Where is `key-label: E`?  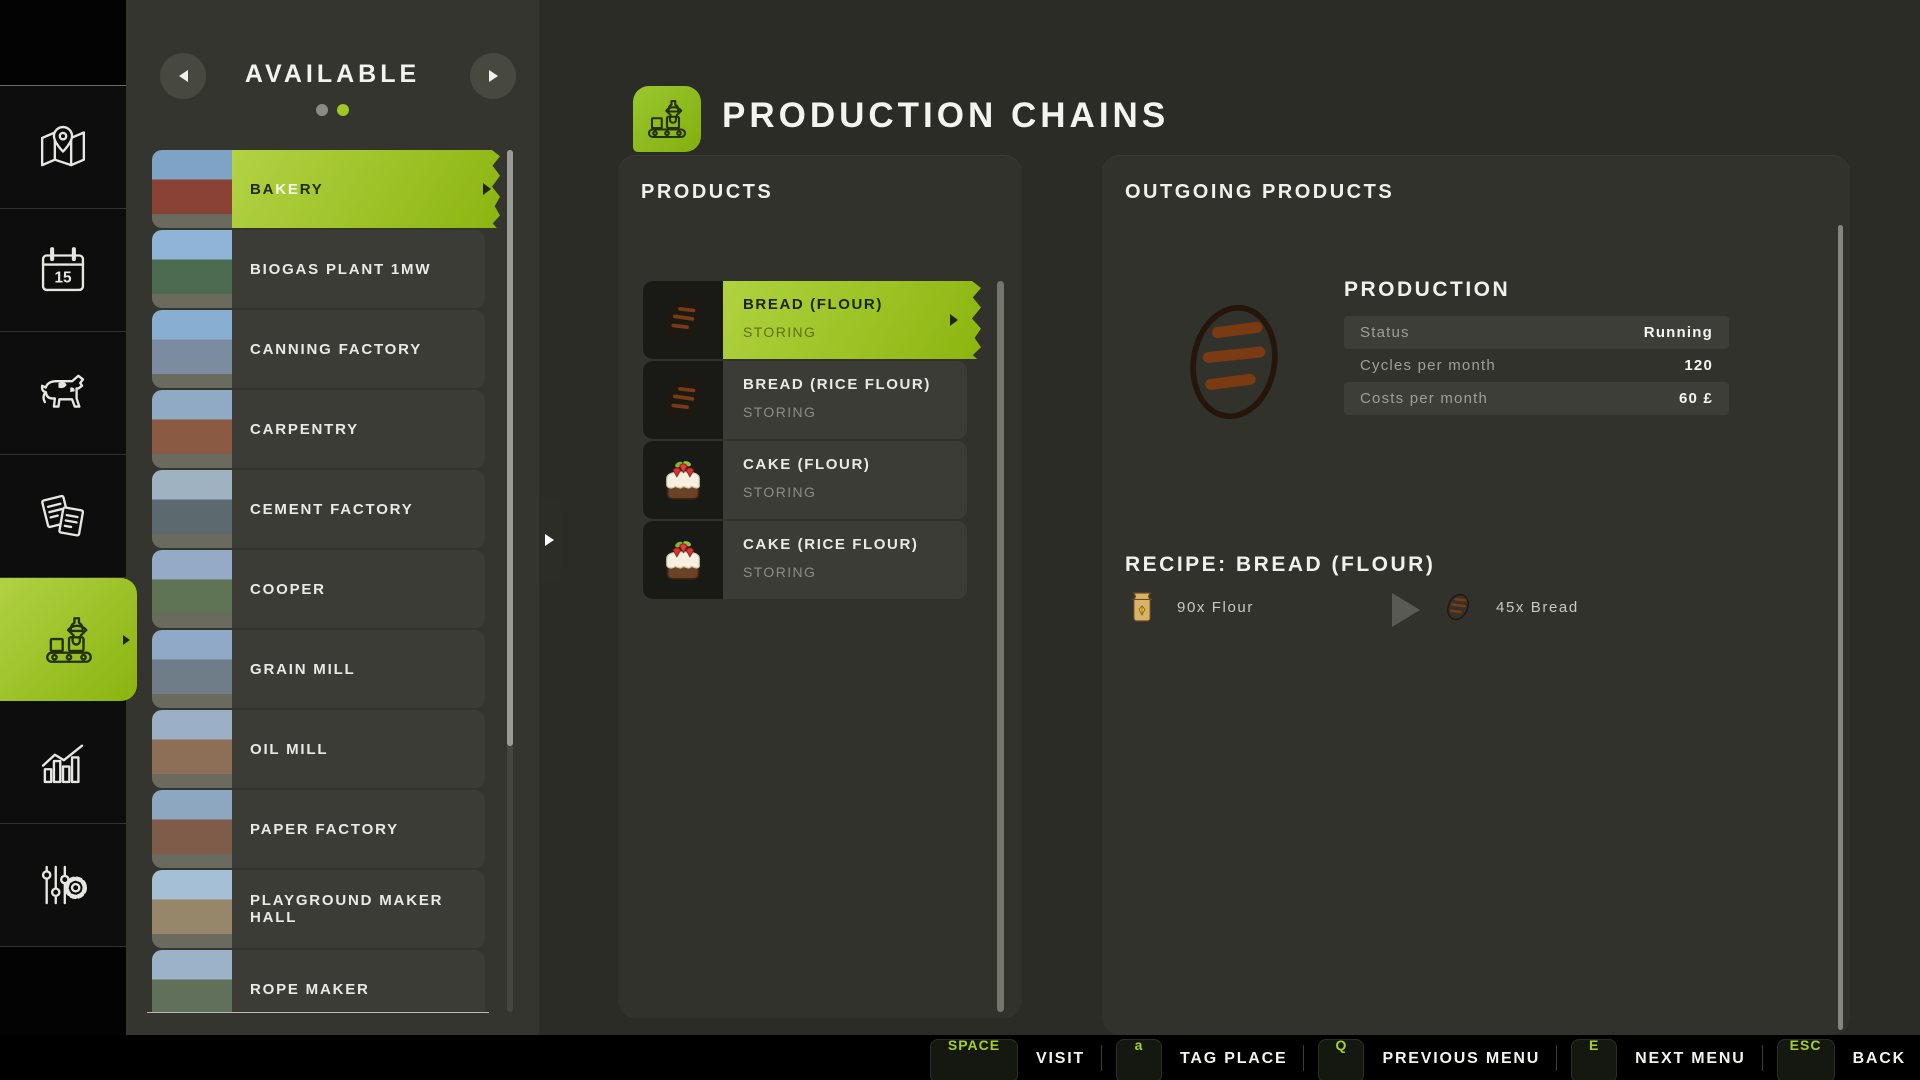 key-label: E is located at coordinates (1594, 1045).